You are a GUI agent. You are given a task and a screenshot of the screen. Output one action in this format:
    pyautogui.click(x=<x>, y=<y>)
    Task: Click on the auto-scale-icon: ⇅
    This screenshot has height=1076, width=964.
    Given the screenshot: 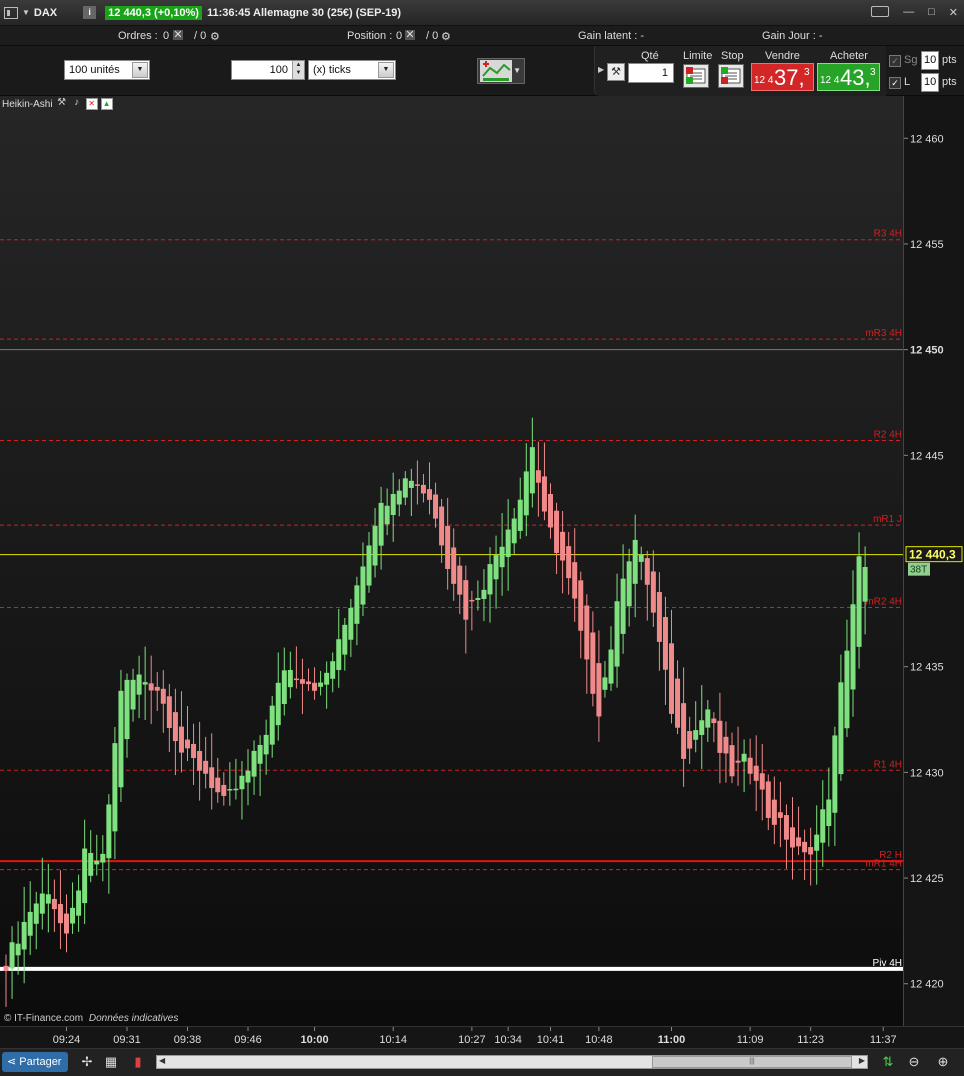 What is the action you would take?
    pyautogui.click(x=888, y=1062)
    